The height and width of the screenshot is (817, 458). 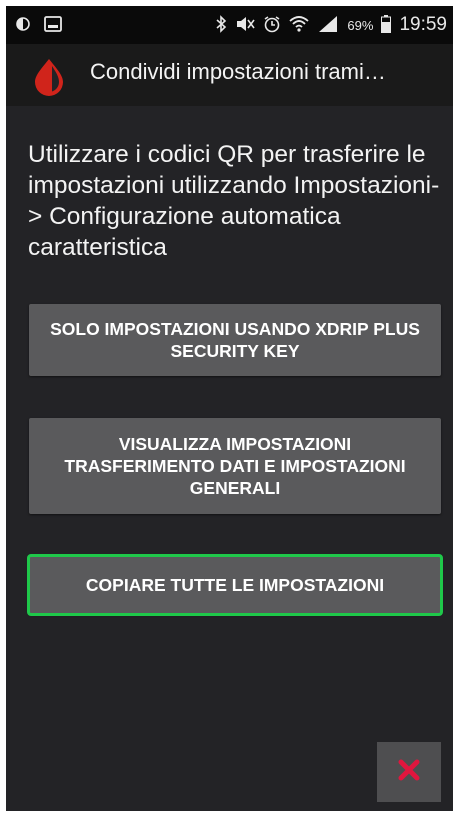 What do you see at coordinates (299, 25) in the screenshot?
I see `wifi-icon` at bounding box center [299, 25].